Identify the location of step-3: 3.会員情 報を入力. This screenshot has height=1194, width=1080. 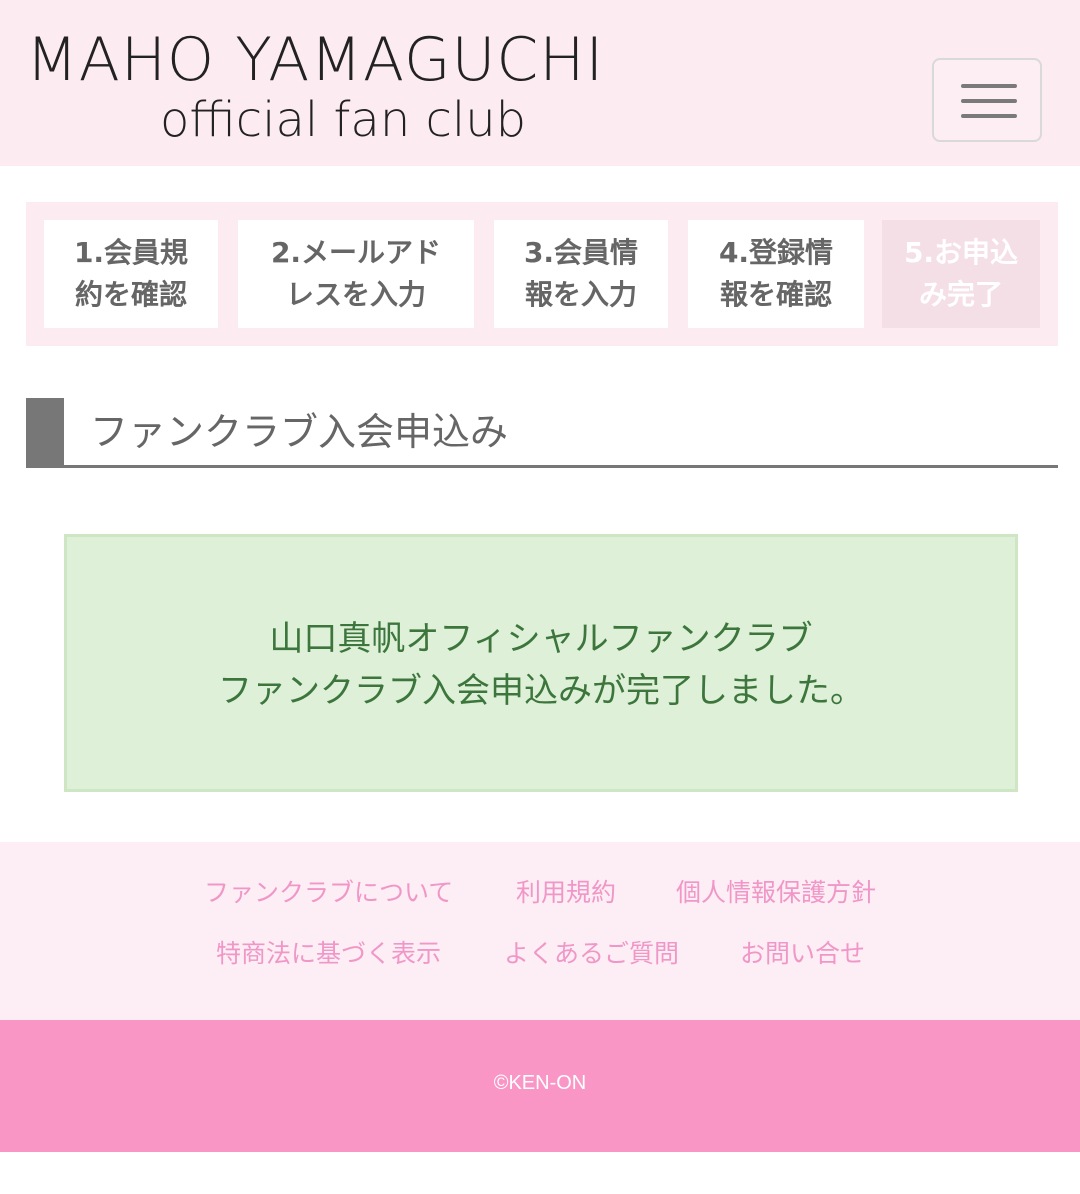
(581, 274).